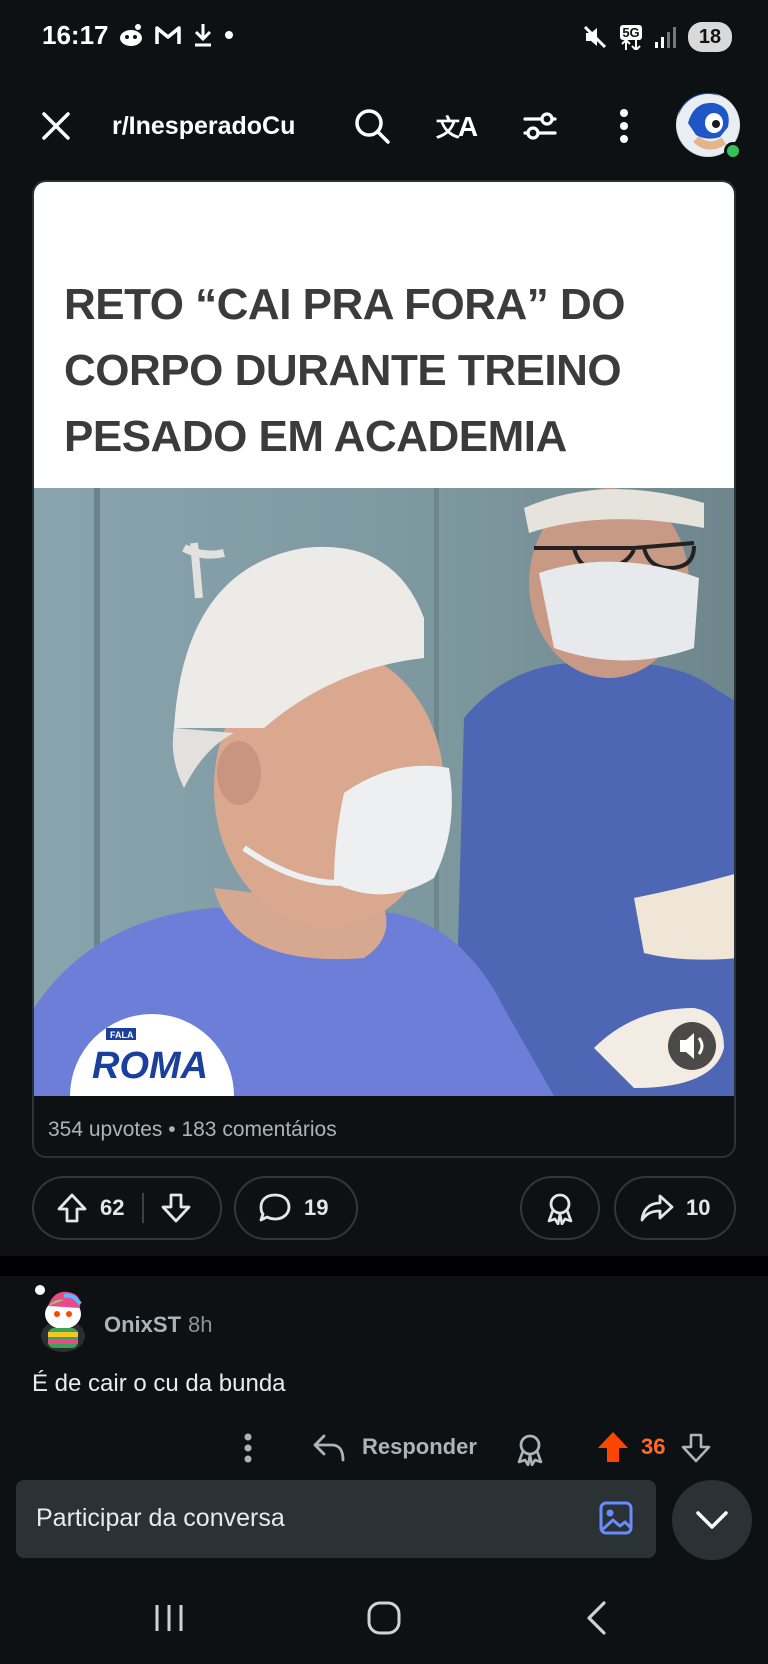  I want to click on downvote-button, so click(176, 1208).